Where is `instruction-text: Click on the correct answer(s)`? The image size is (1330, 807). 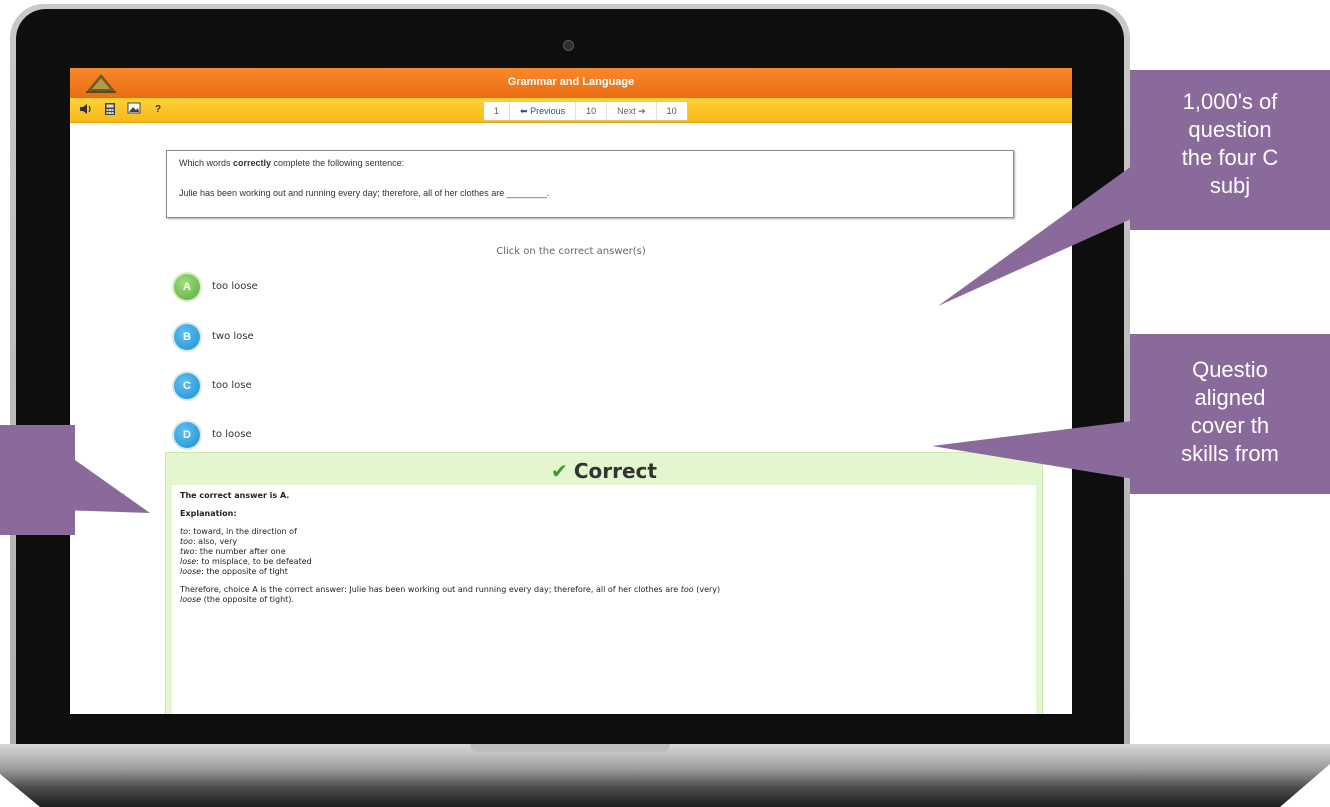
instruction-text: Click on the correct answer(s) is located at coordinates (571, 251).